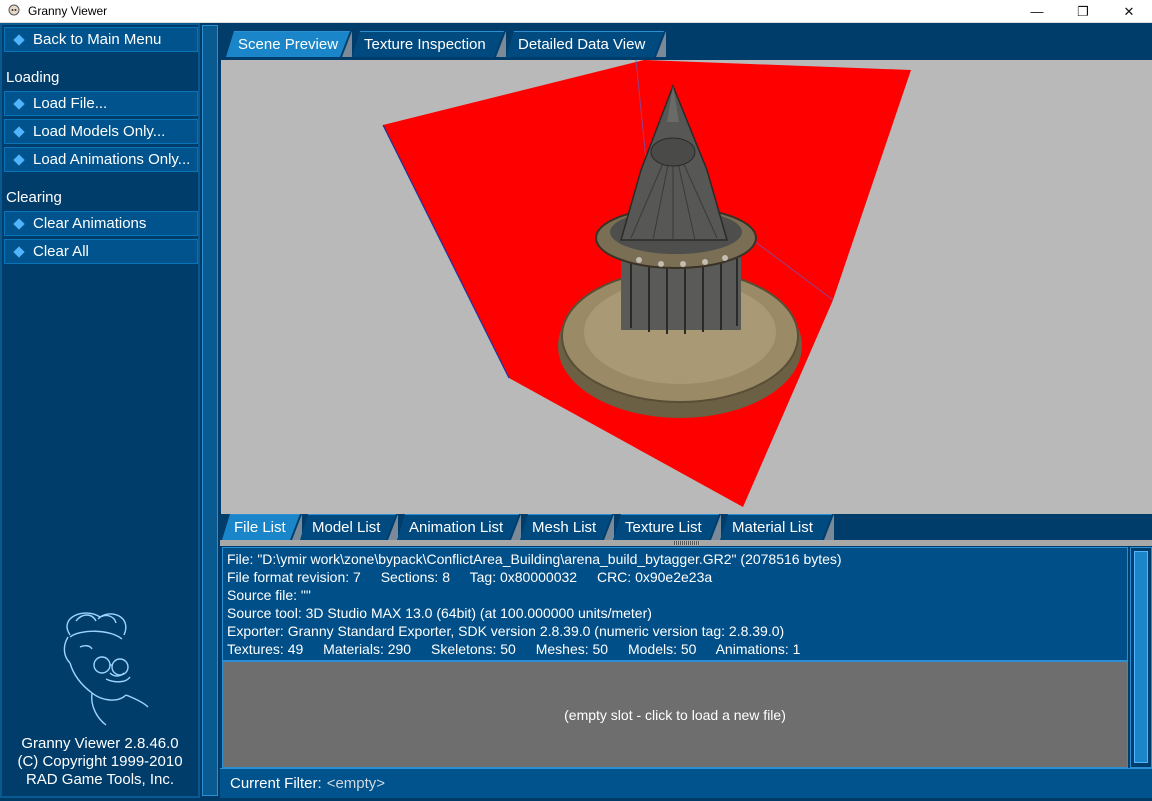 The image size is (1152, 801). Describe the element at coordinates (567, 527) in the screenshot. I see `tab-mesh-list: Mesh List` at that location.